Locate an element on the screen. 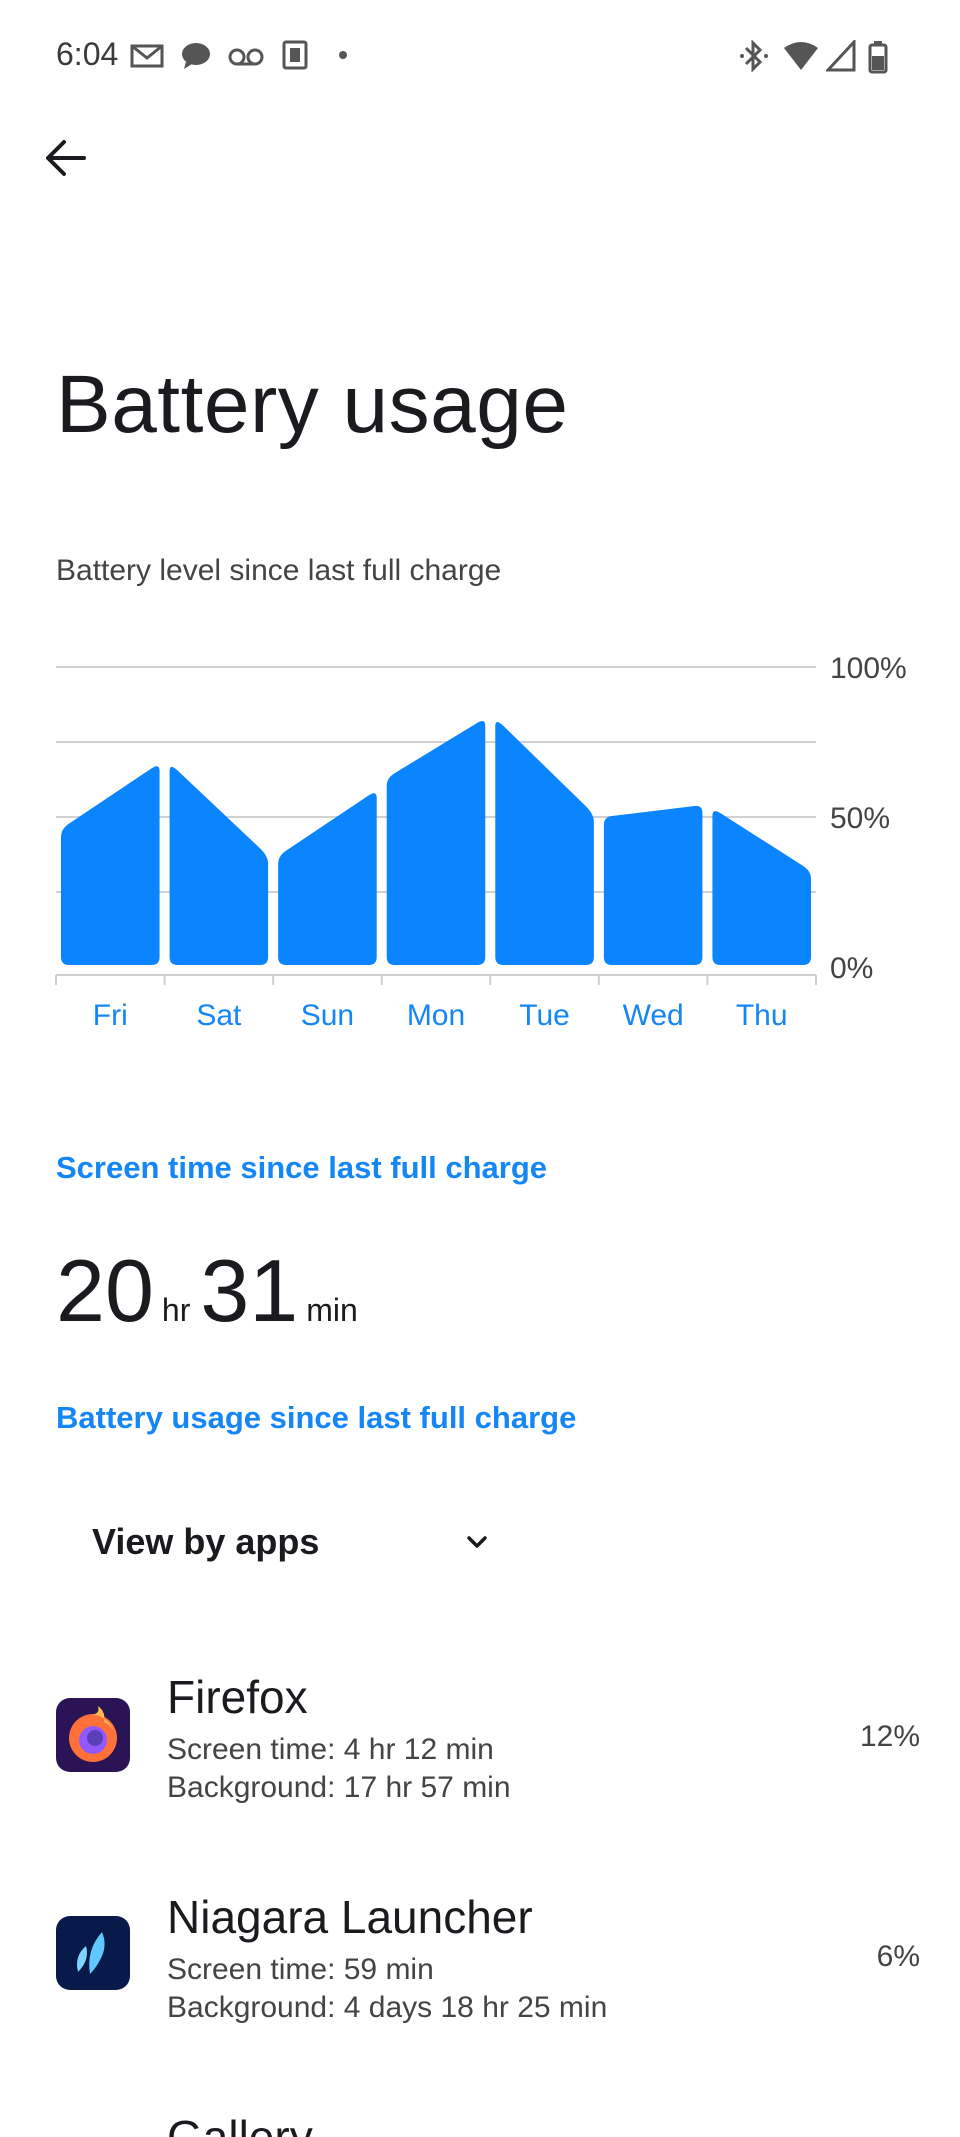 The image size is (960, 2137). dot-icon is located at coordinates (343, 55).